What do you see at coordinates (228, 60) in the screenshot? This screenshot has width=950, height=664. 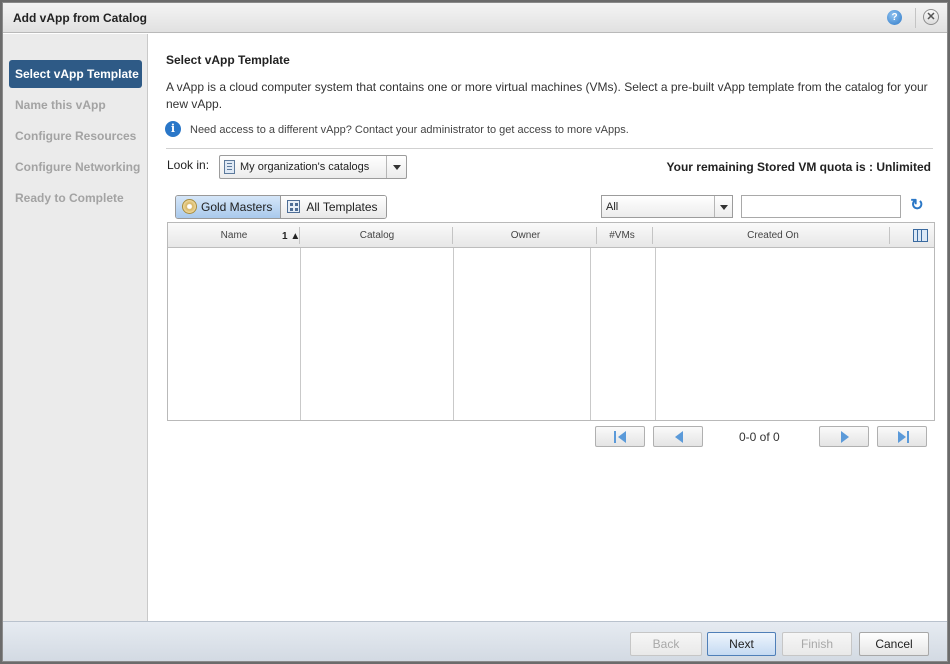 I see `page-title: Select vApp Template` at bounding box center [228, 60].